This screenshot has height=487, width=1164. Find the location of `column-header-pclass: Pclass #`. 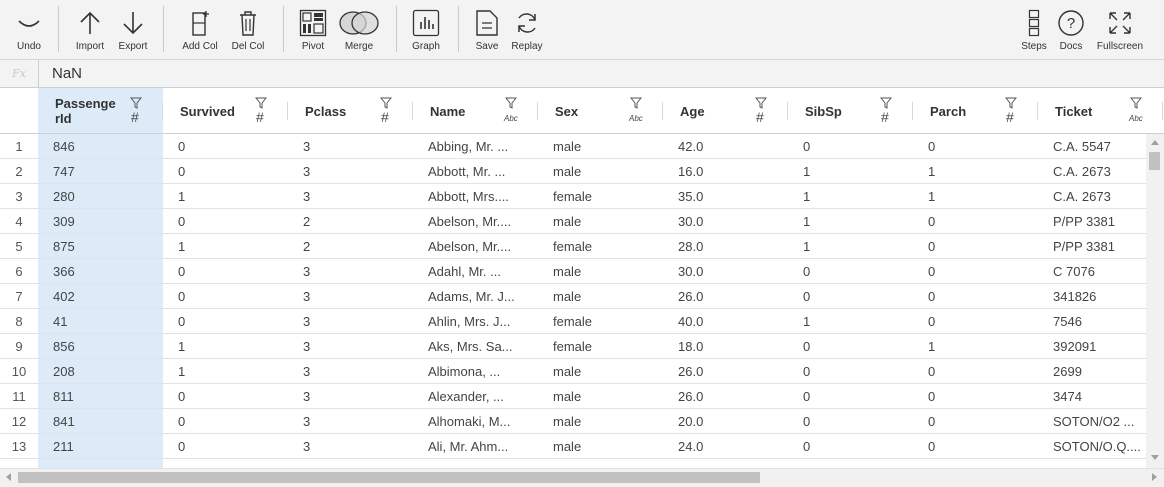

column-header-pclass: Pclass # is located at coordinates (350, 110).